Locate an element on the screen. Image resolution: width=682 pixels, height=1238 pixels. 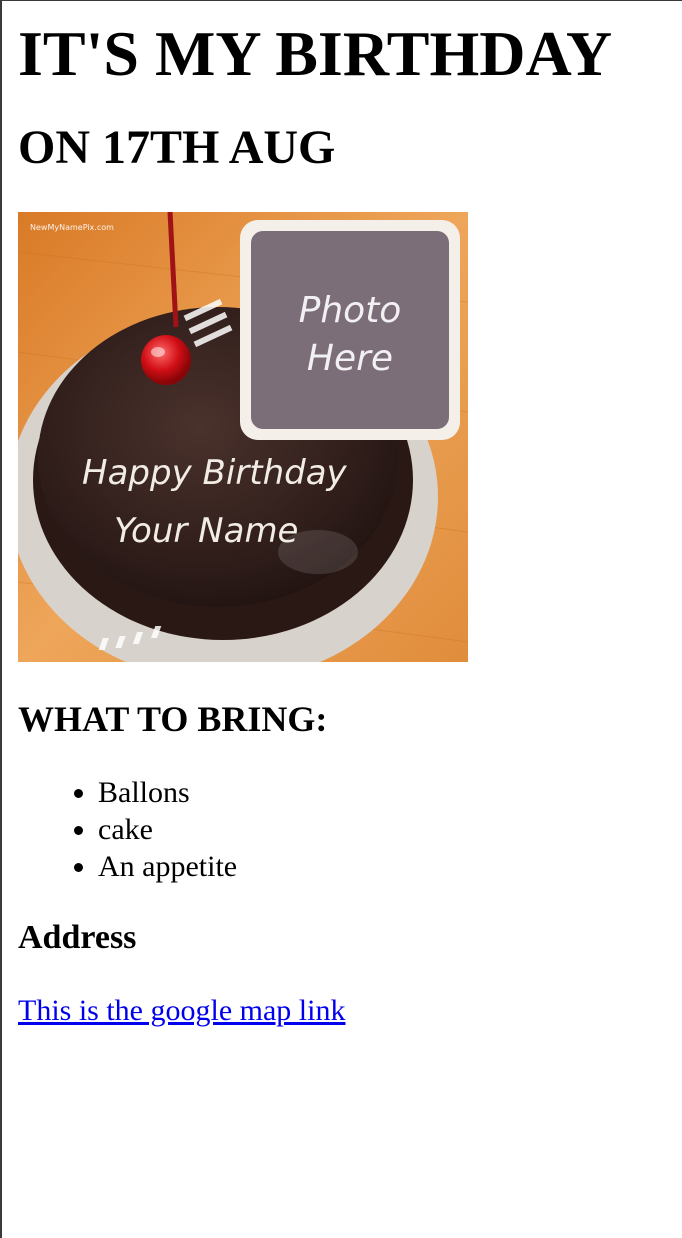
bring-list: Ballons cake An appetite is located at coordinates (350, 829).